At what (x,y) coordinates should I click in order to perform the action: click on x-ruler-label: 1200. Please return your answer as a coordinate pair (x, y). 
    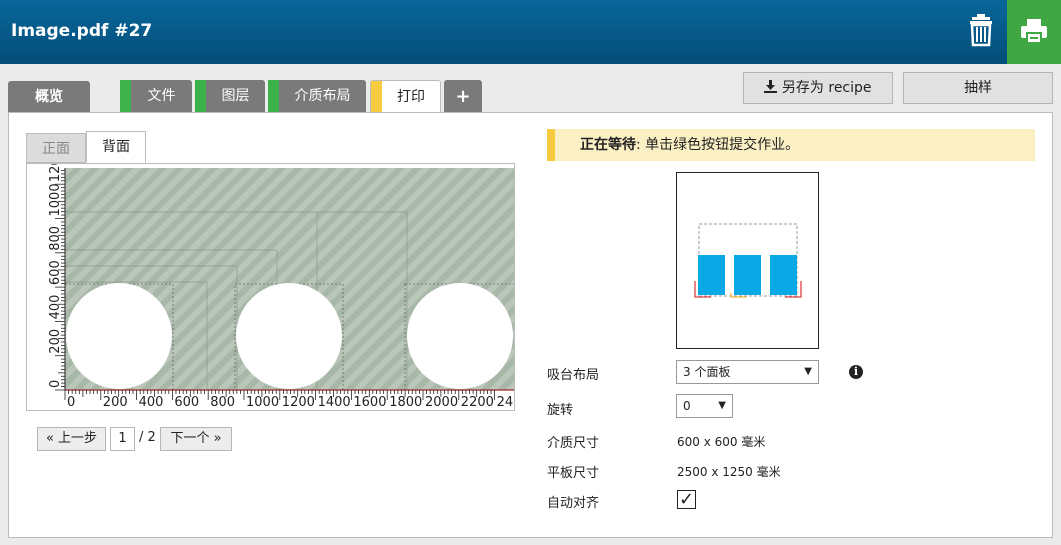
    Looking at the image, I should click on (298, 402).